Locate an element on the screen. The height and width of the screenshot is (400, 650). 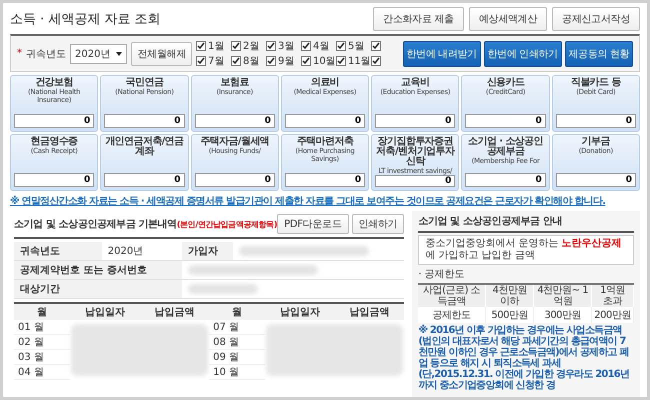
month-label: 11월 is located at coordinates (359, 61).